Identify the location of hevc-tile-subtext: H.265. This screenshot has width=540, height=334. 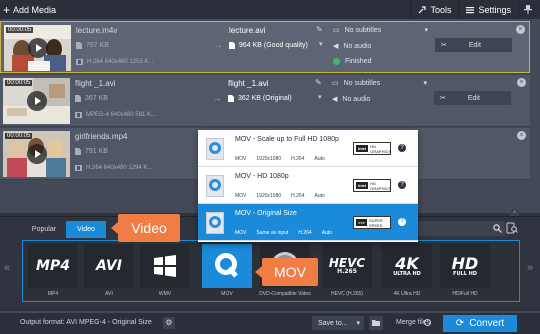
(347, 271).